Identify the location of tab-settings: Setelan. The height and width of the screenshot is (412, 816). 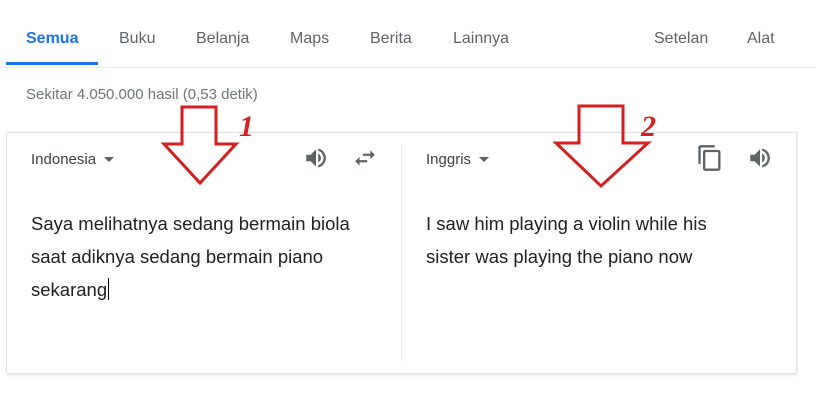
(681, 39).